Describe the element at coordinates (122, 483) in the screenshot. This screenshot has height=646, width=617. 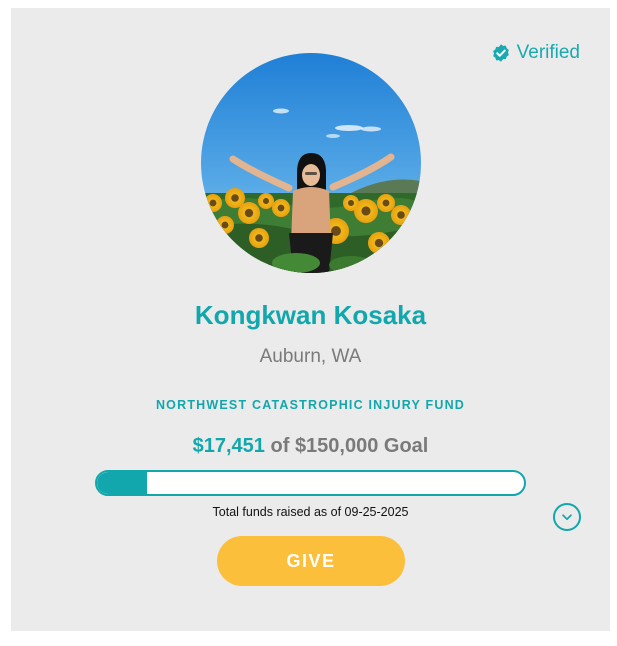
I see `progress-fill` at that location.